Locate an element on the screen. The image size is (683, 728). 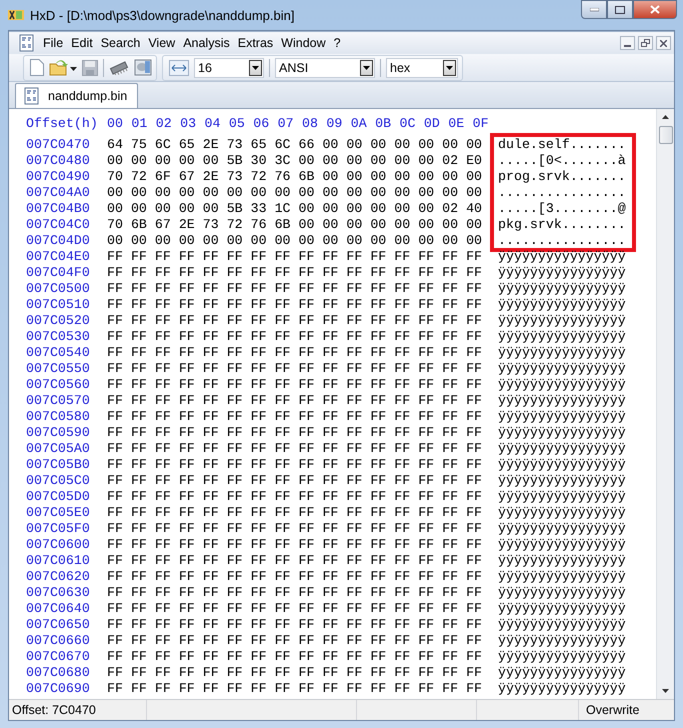
menu-item: File is located at coordinates (53, 43).